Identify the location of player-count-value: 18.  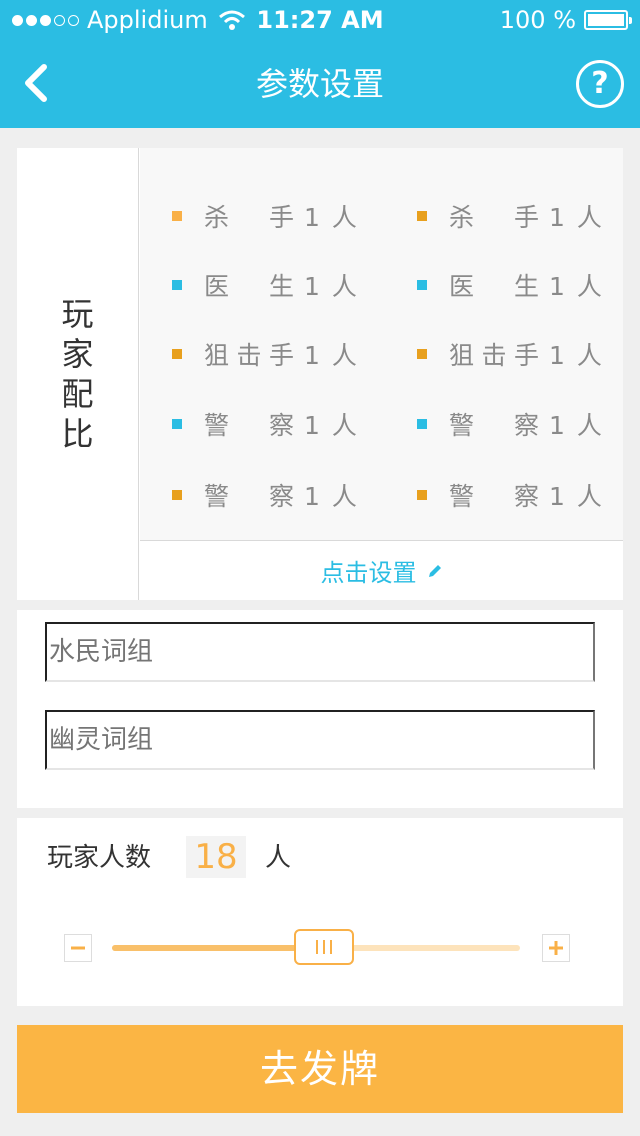
(216, 857).